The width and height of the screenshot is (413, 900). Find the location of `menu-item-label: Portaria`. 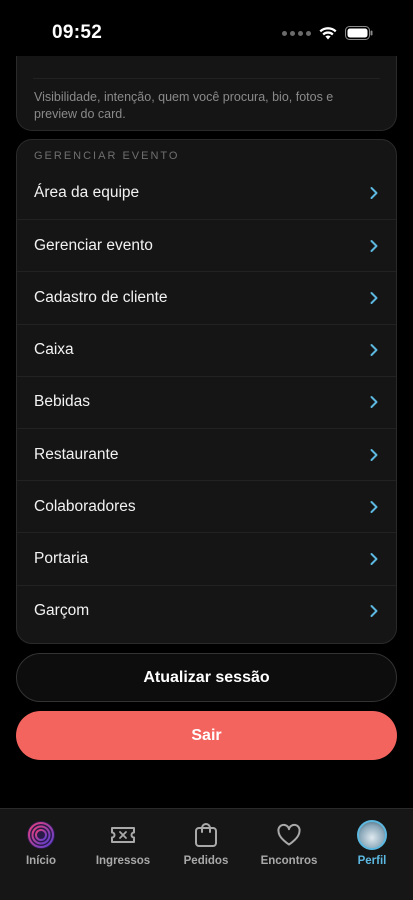

menu-item-label: Portaria is located at coordinates (61, 558).